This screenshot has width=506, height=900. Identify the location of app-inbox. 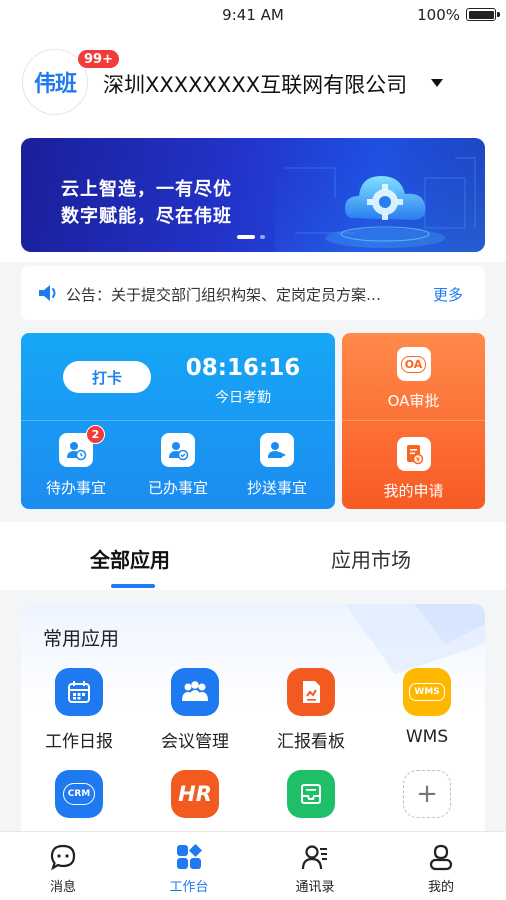
(311, 794).